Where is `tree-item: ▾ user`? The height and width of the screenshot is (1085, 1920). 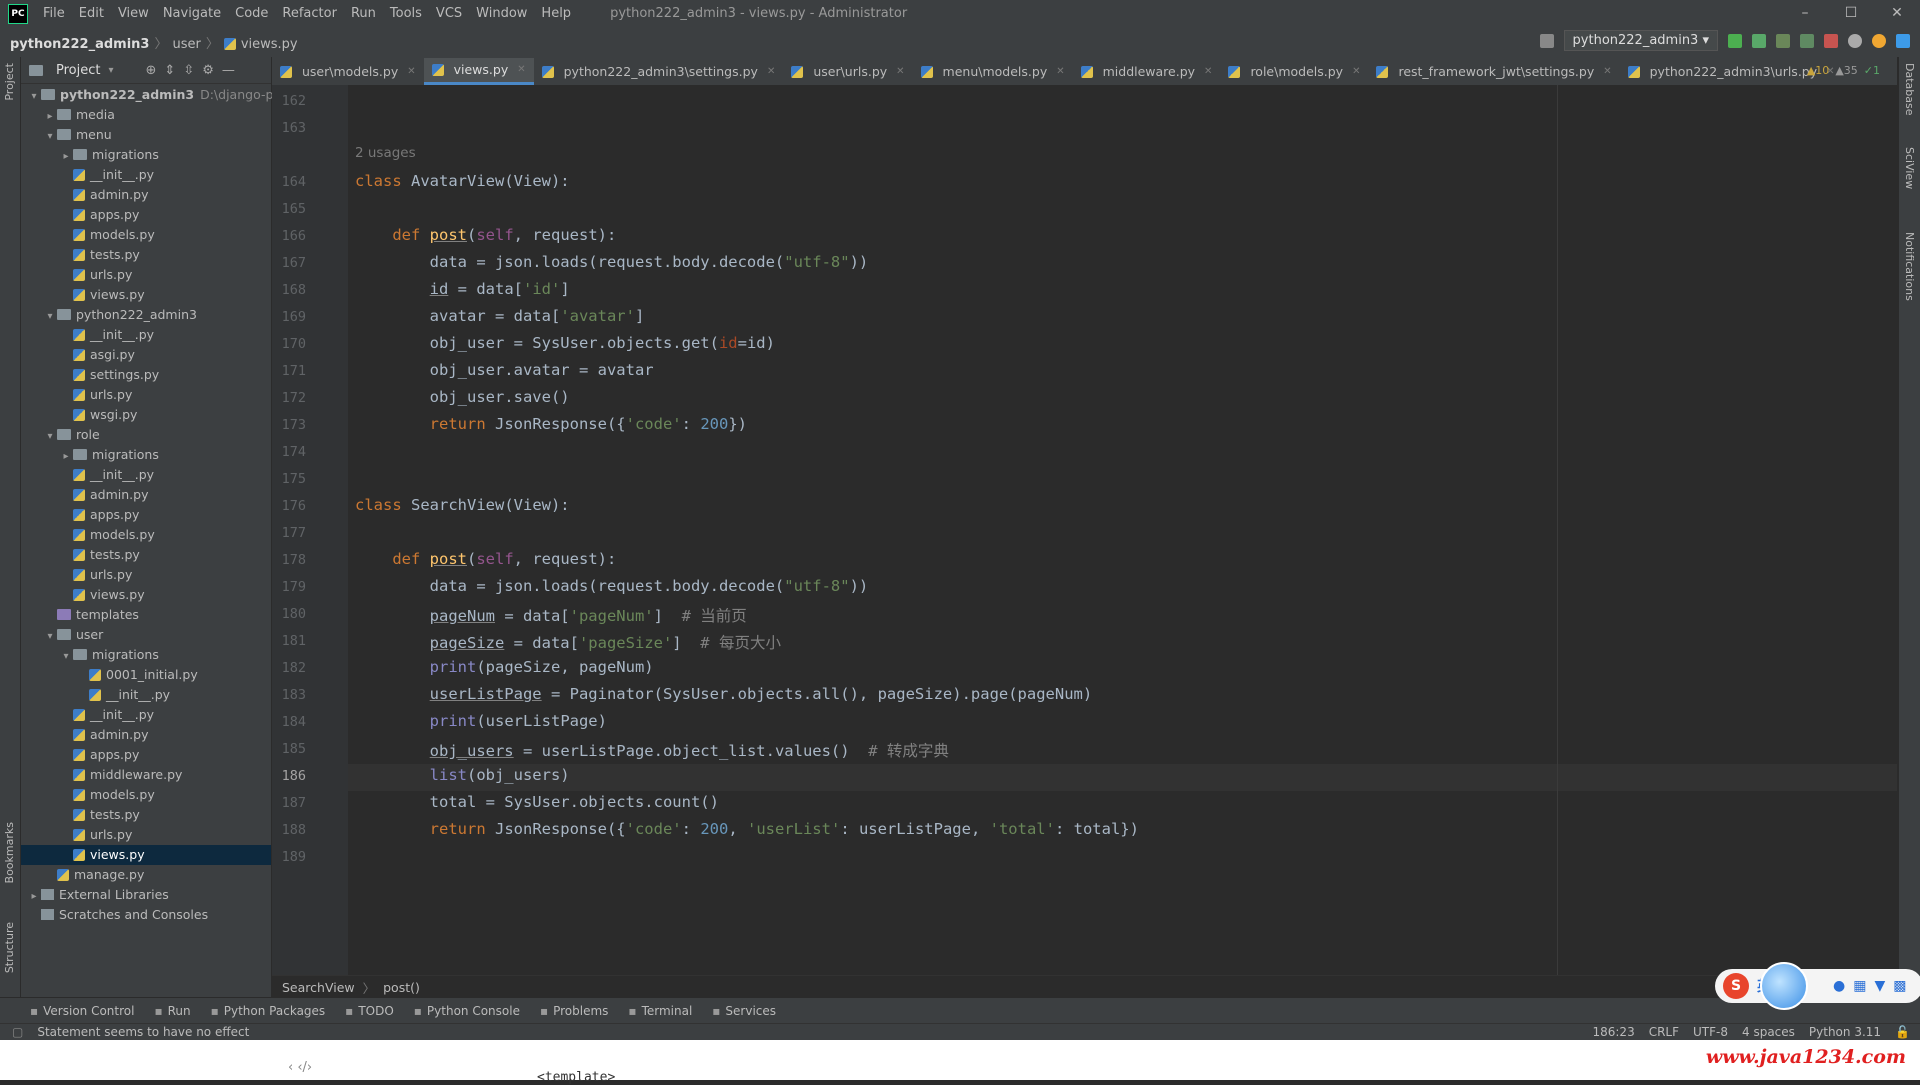
tree-item: ▾ user is located at coordinates (146, 635).